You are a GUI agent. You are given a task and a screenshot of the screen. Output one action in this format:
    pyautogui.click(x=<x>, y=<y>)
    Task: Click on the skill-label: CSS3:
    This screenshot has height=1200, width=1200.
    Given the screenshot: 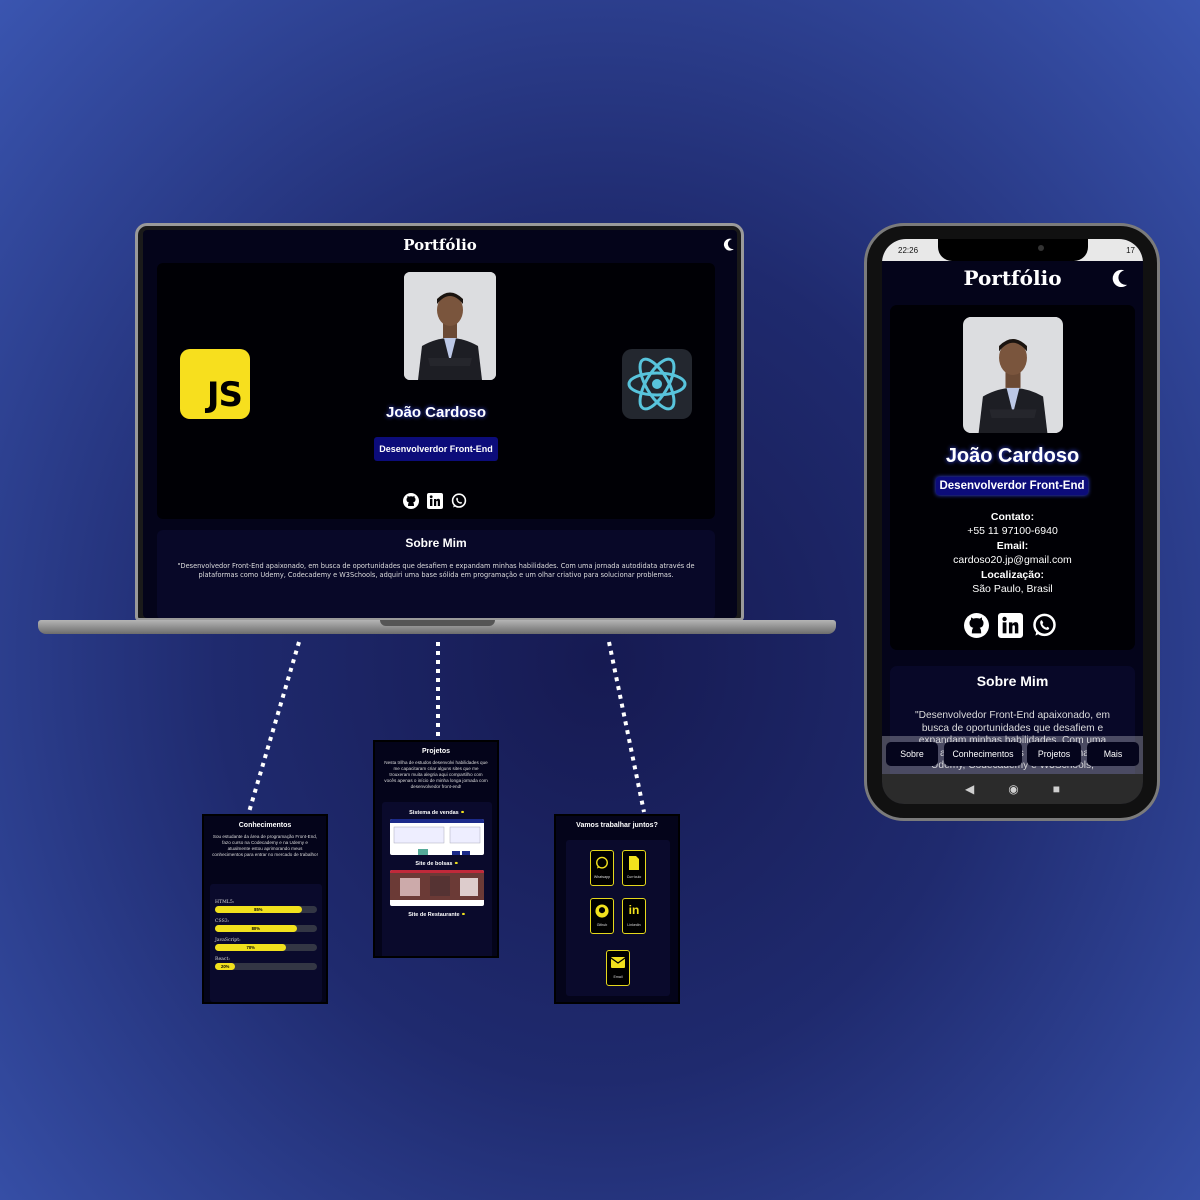 What is the action you would take?
    pyautogui.click(x=222, y=921)
    